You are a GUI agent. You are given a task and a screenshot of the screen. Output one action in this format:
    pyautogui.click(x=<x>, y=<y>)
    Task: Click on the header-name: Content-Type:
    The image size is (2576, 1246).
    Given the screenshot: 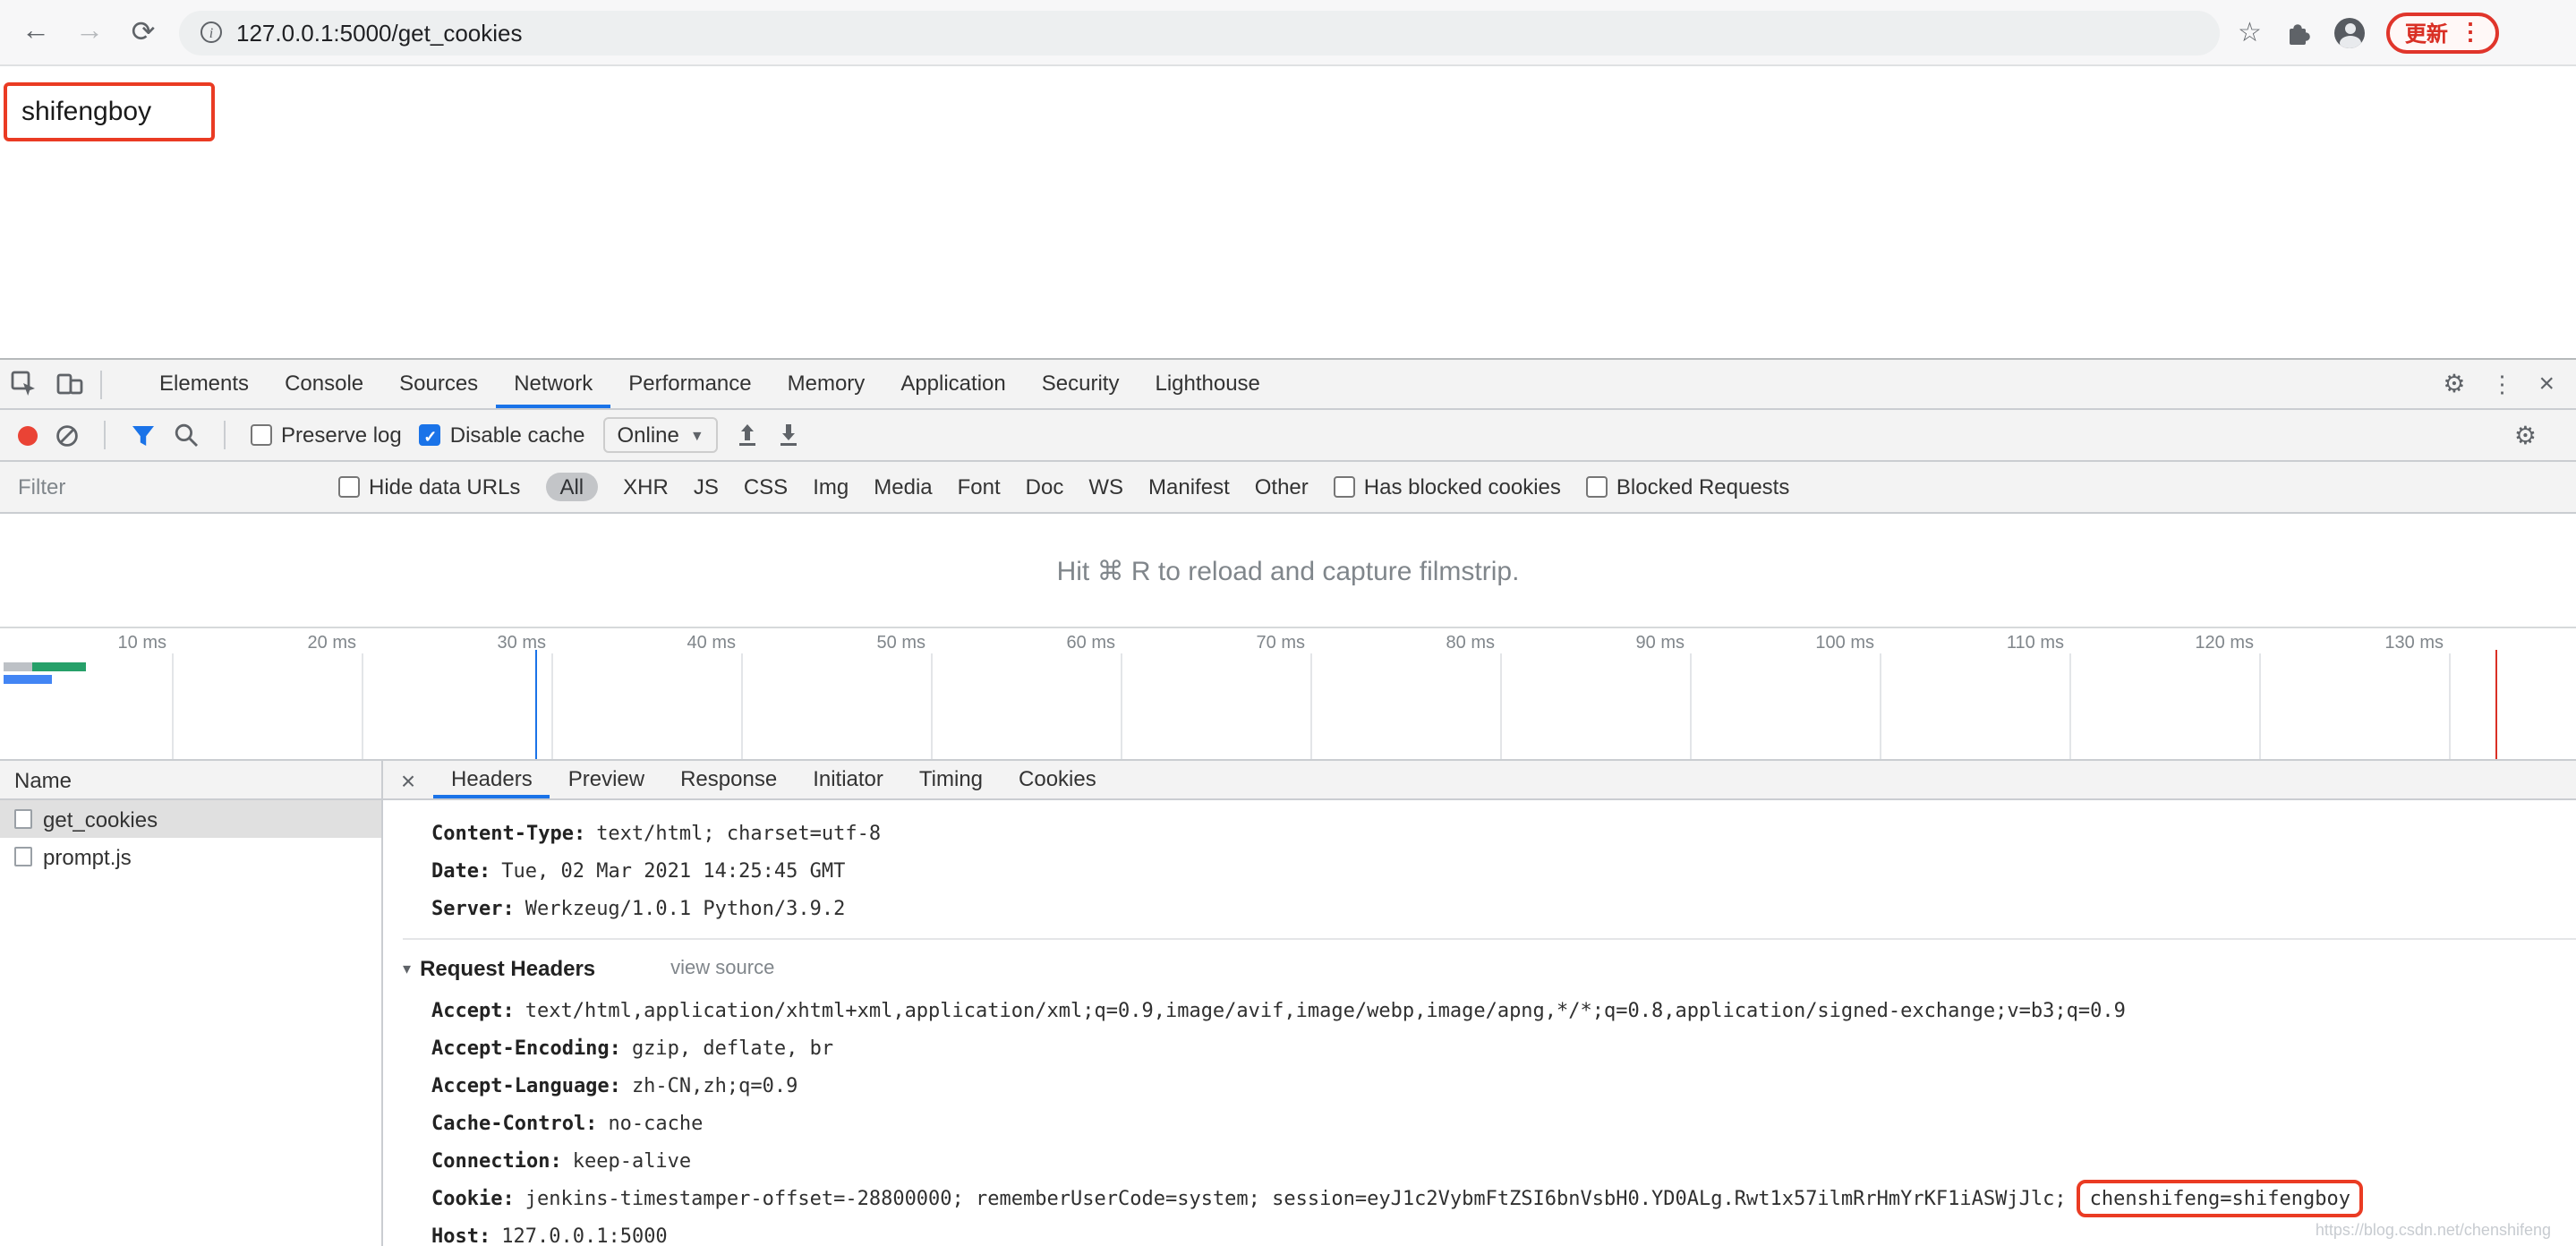 What is the action you would take?
    pyautogui.click(x=508, y=833)
    